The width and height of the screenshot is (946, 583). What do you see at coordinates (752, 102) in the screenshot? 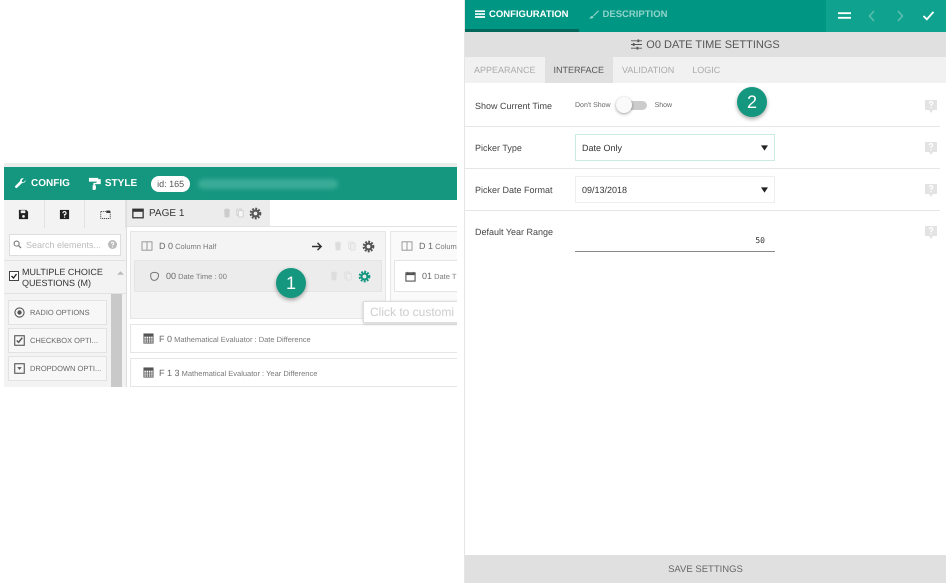
I see `callout-badge: 2` at bounding box center [752, 102].